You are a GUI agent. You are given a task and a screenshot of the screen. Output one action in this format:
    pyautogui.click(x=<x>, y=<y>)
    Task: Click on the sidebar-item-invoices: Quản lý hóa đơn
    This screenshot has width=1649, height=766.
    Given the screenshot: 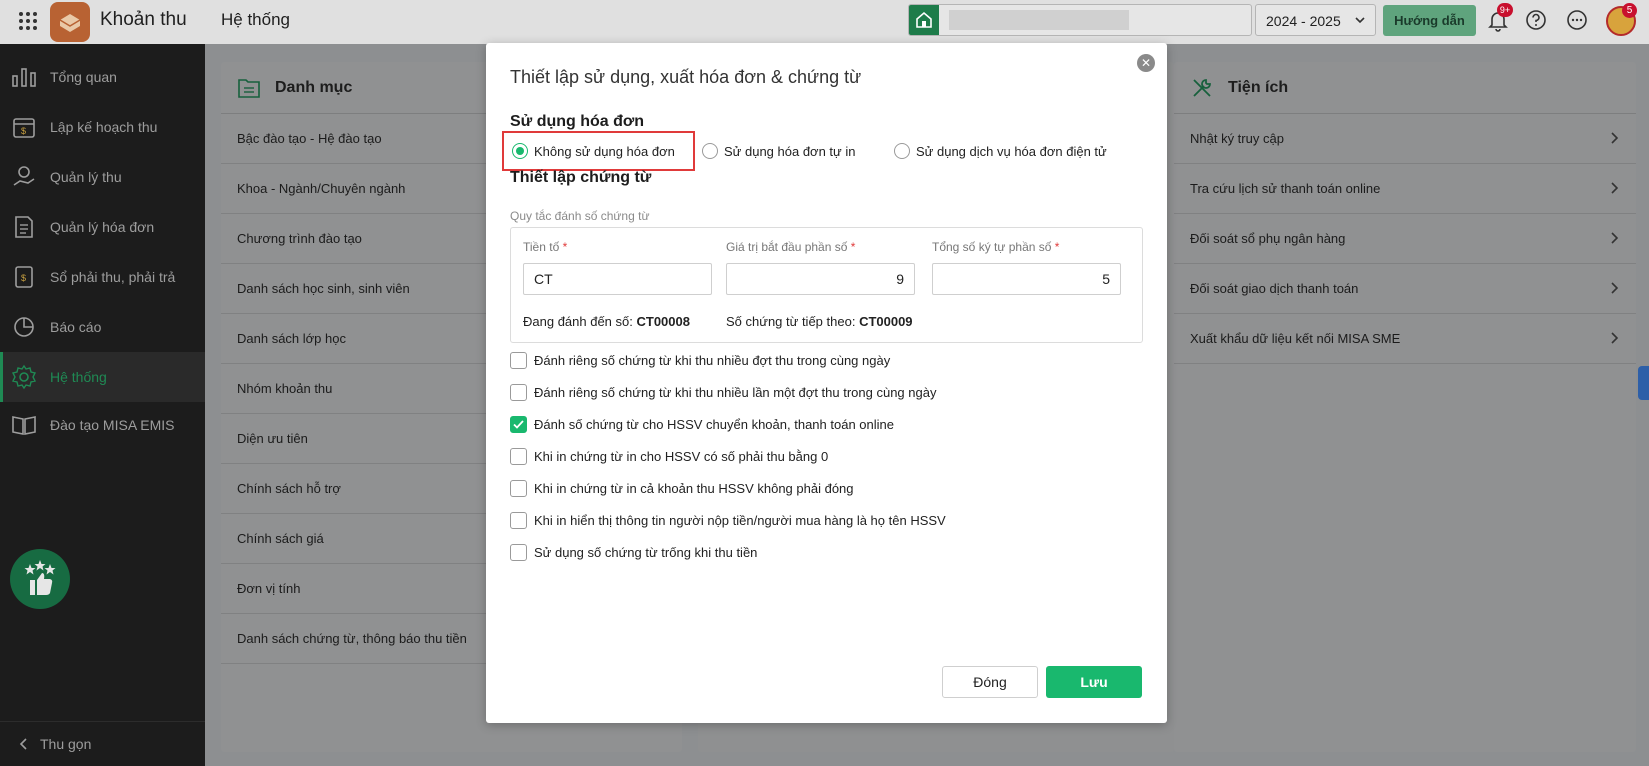 What is the action you would take?
    pyautogui.click(x=102, y=227)
    